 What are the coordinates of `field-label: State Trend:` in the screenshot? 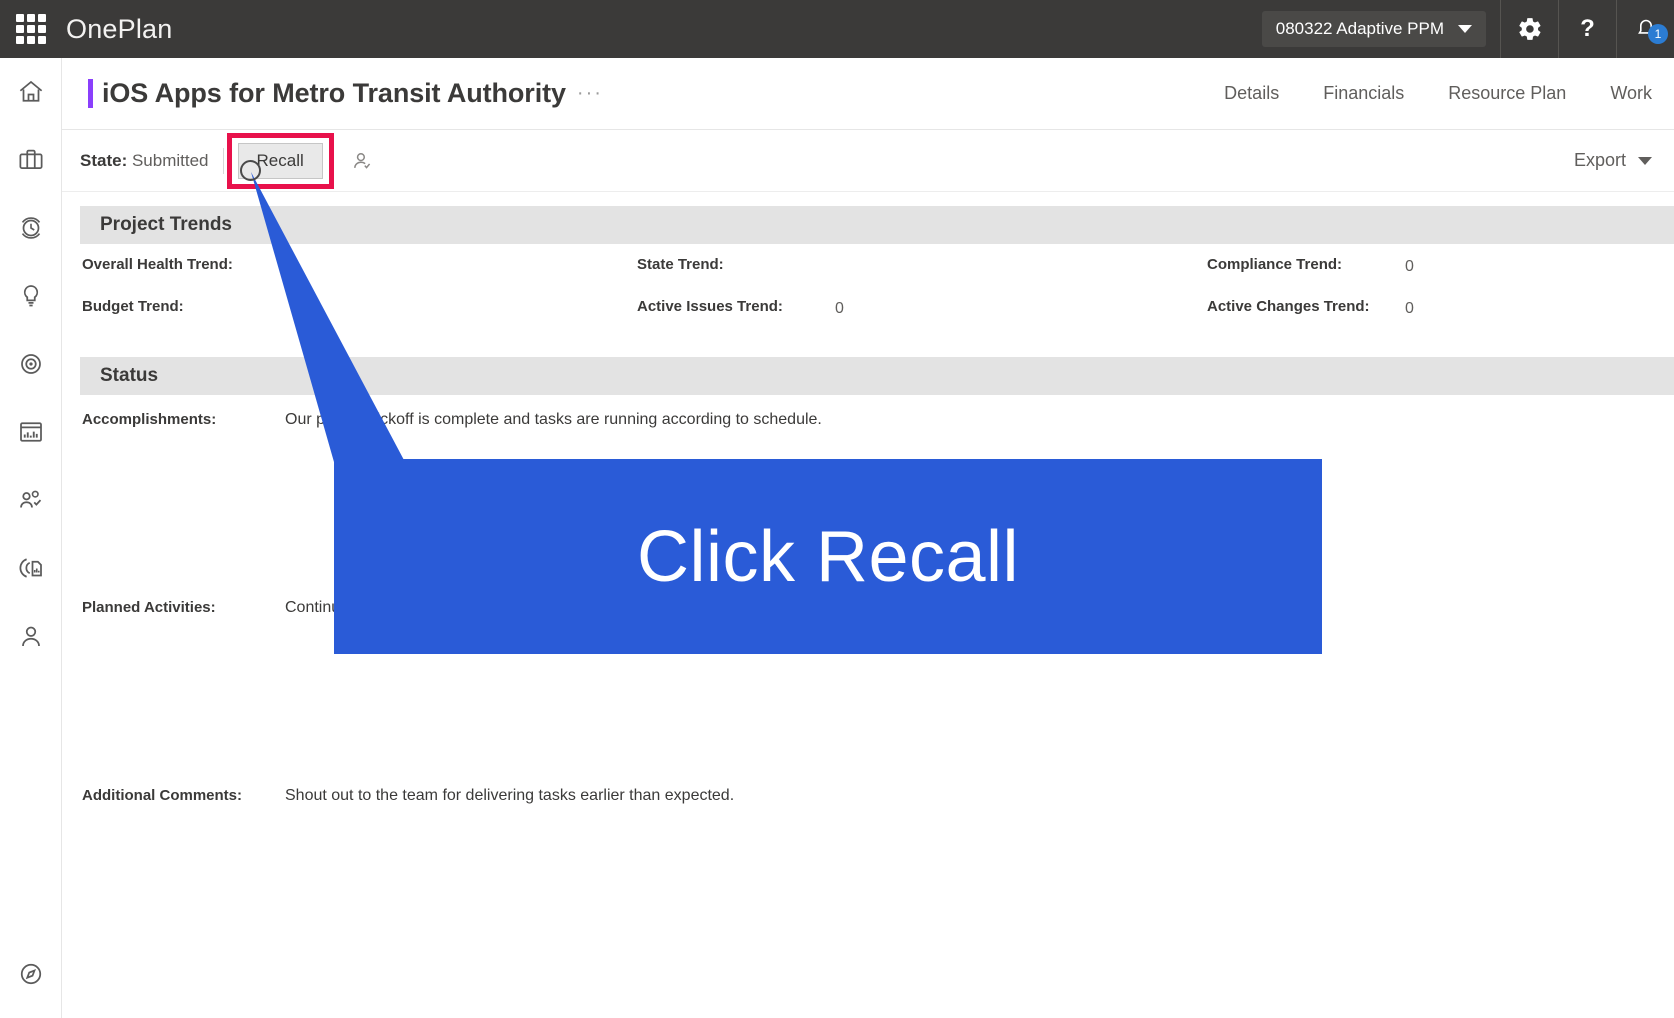 It's located at (680, 264).